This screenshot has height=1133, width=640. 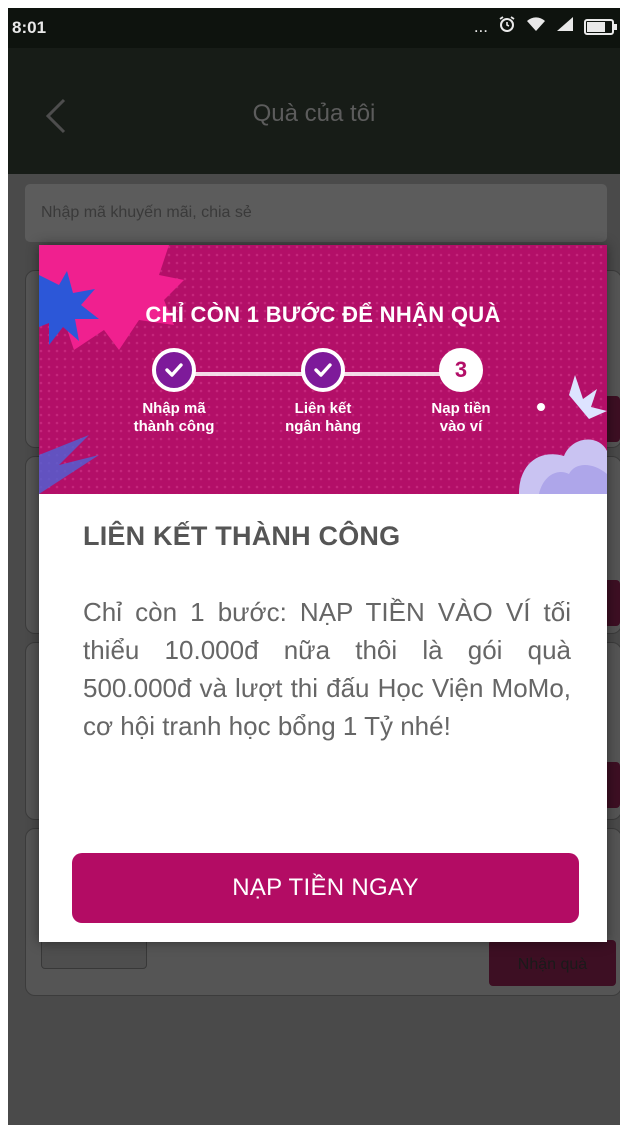 I want to click on dialog-heading: LIÊN KẾT THÀNH CÔNG, so click(x=242, y=536).